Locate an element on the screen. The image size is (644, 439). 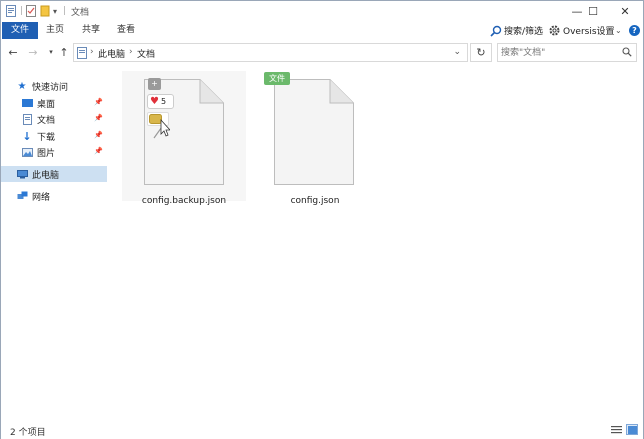
close-icon: ✕ is located at coordinates (625, 11).